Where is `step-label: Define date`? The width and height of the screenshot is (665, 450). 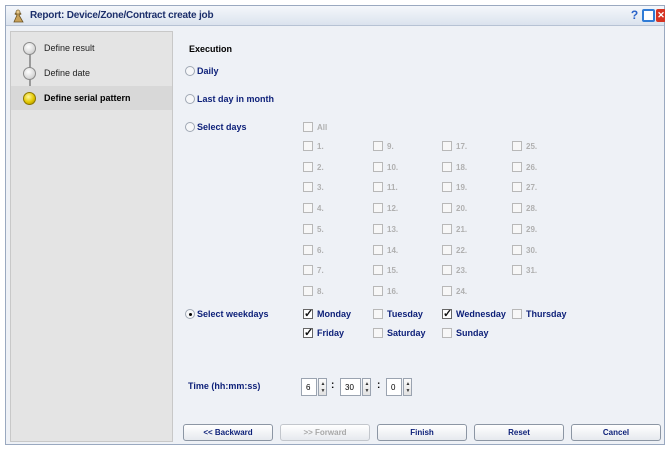
step-label: Define date is located at coordinates (67, 73).